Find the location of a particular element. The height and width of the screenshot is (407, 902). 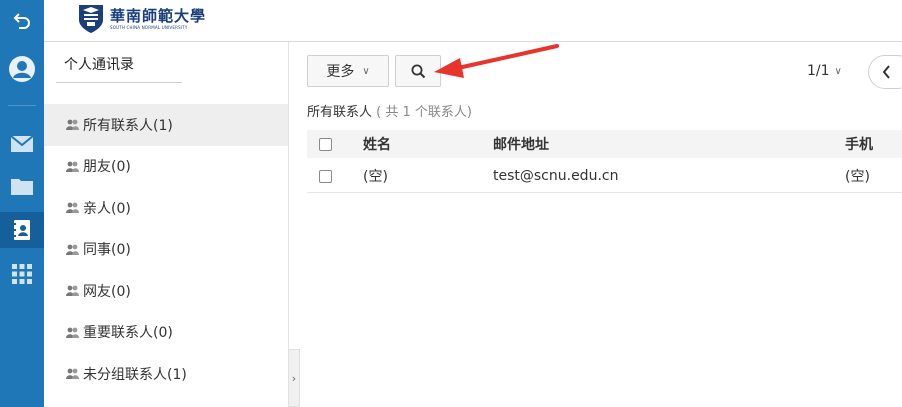

files-button is located at coordinates (22, 186).